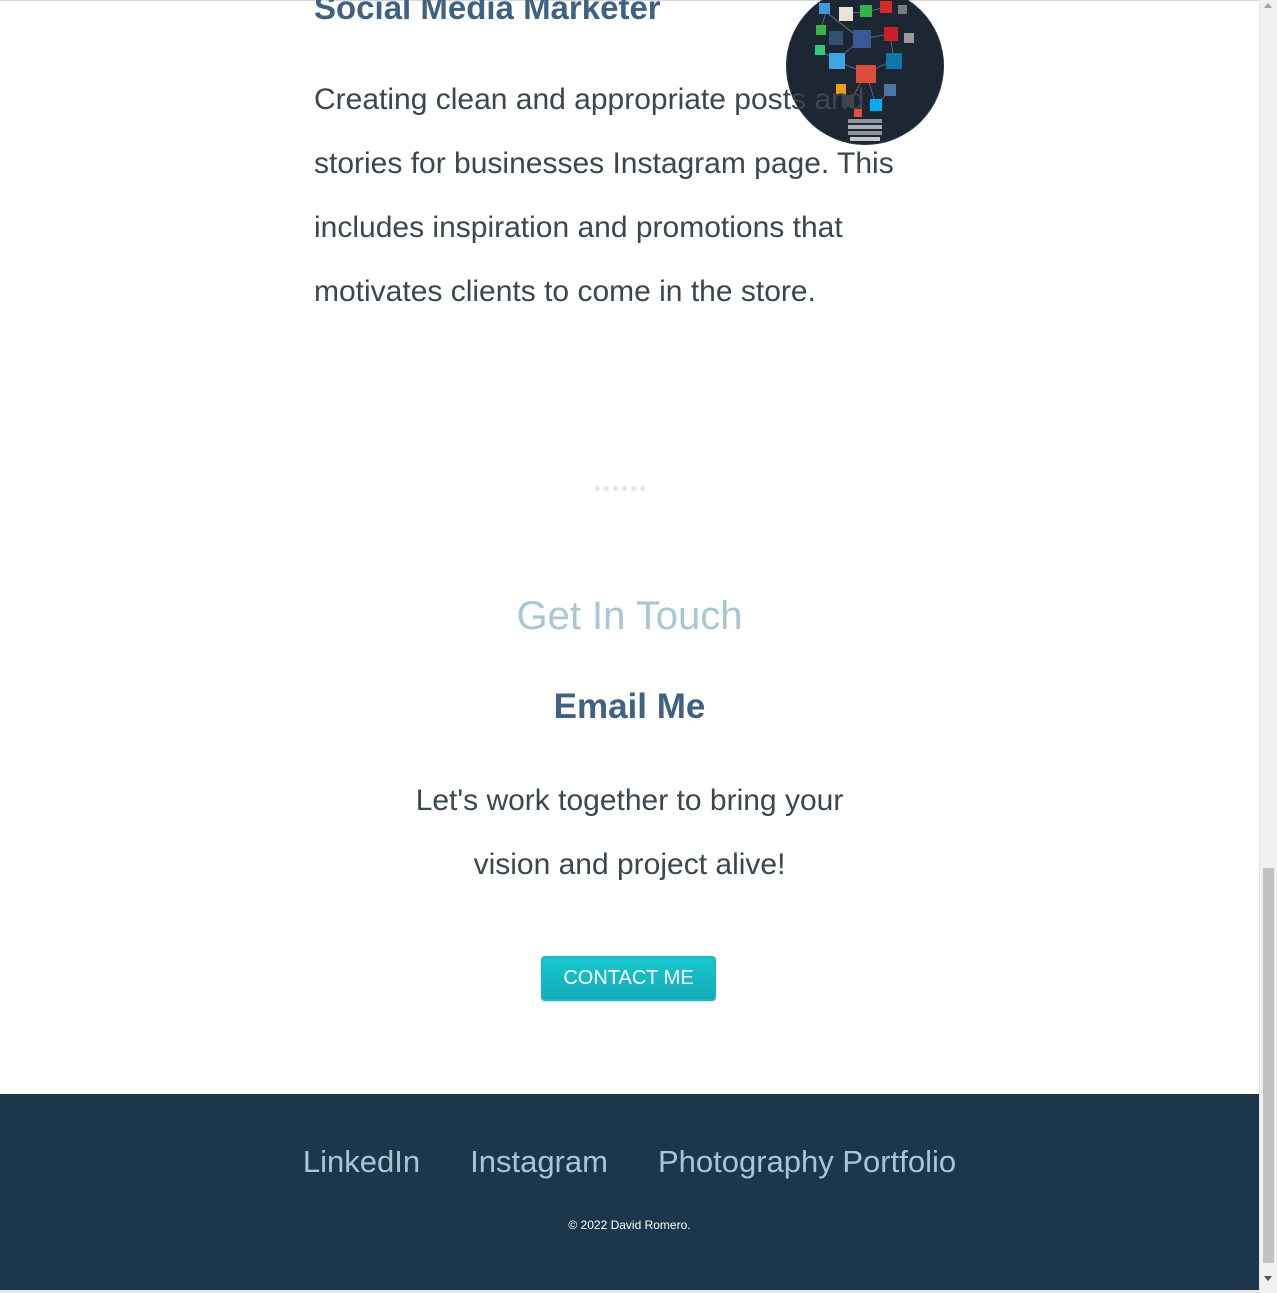 The height and width of the screenshot is (1293, 1277). What do you see at coordinates (1268, 1065) in the screenshot?
I see `scrollbar-thumb` at bounding box center [1268, 1065].